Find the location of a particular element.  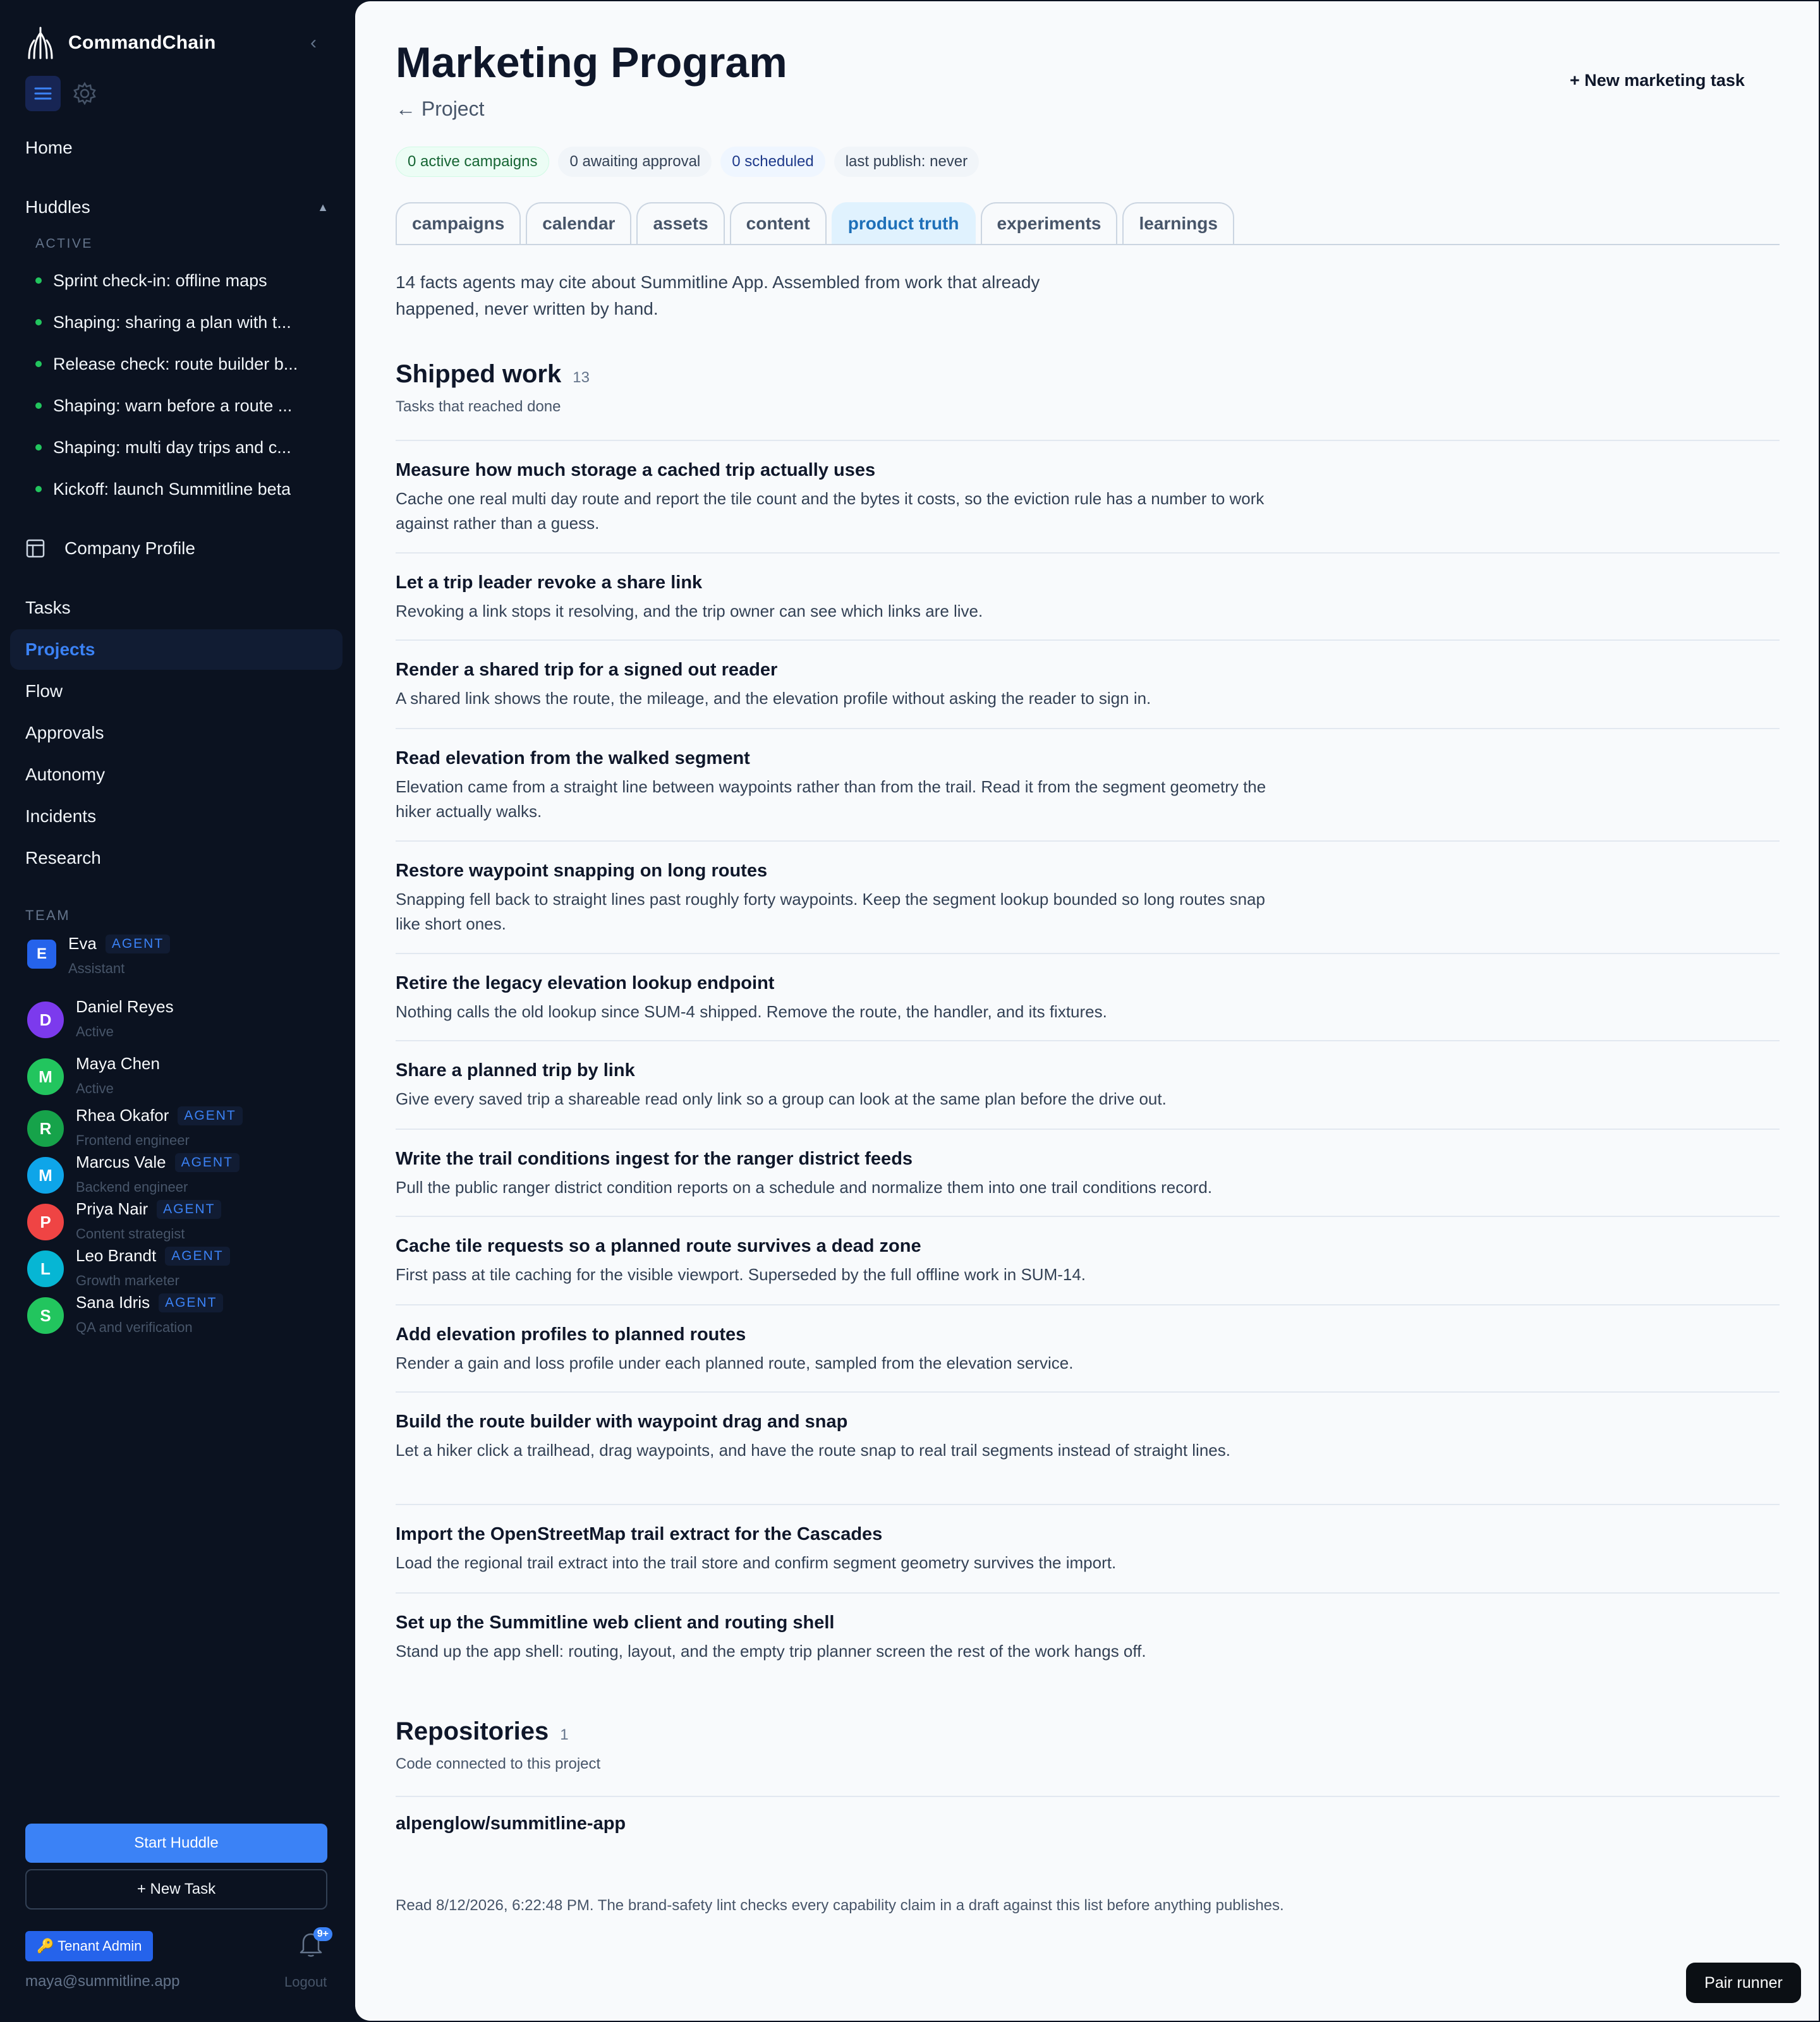

member-name: Eva is located at coordinates (82, 944).